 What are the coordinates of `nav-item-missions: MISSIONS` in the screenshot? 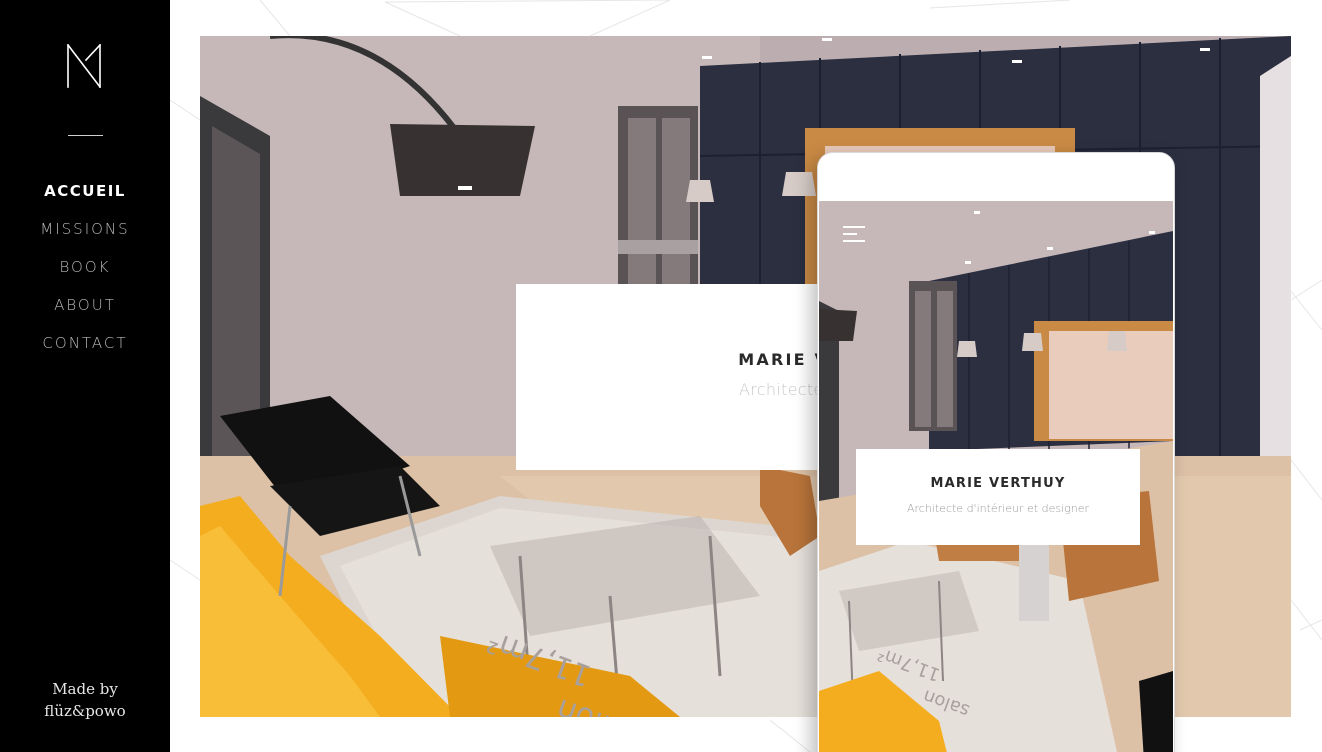 It's located at (85, 235).